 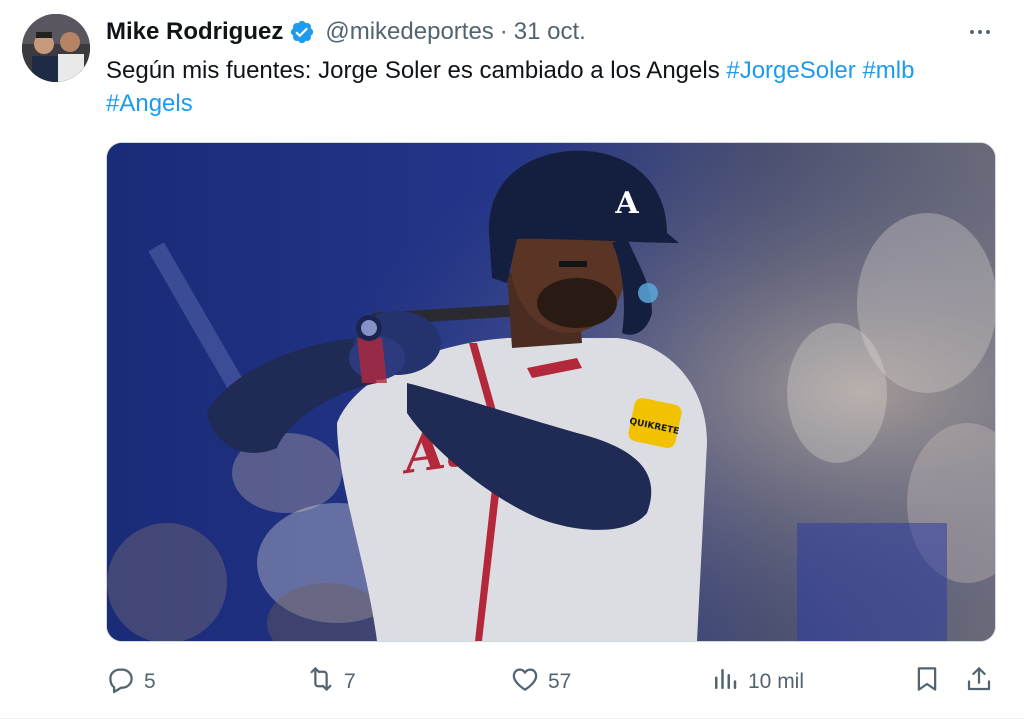 I want to click on views-icon, so click(x=725, y=682).